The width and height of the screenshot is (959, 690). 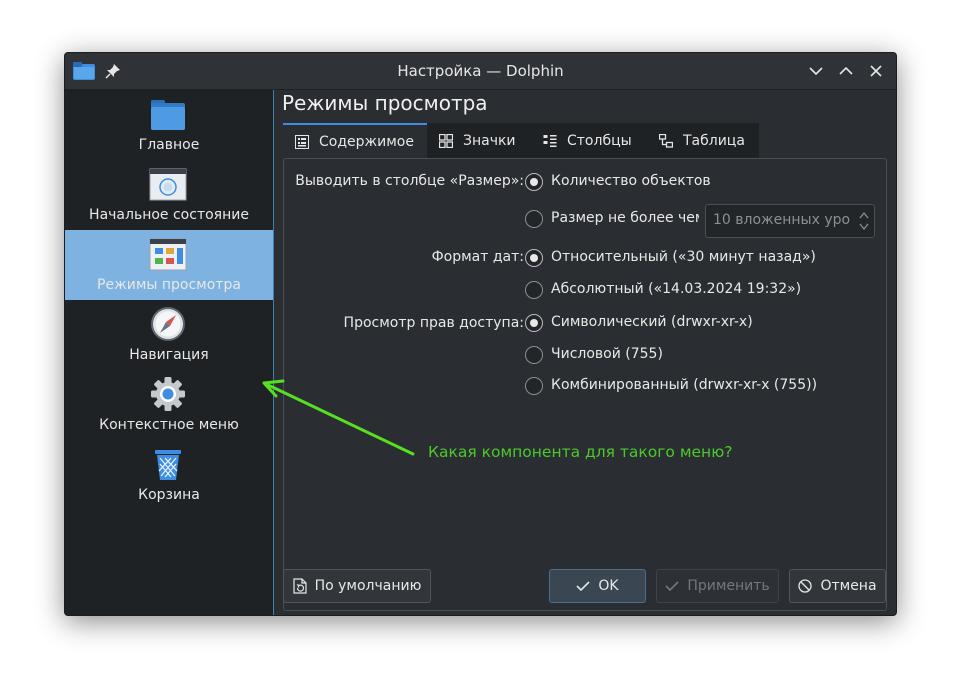 What do you see at coordinates (299, 586) in the screenshot?
I see `document-revert-icon` at bounding box center [299, 586].